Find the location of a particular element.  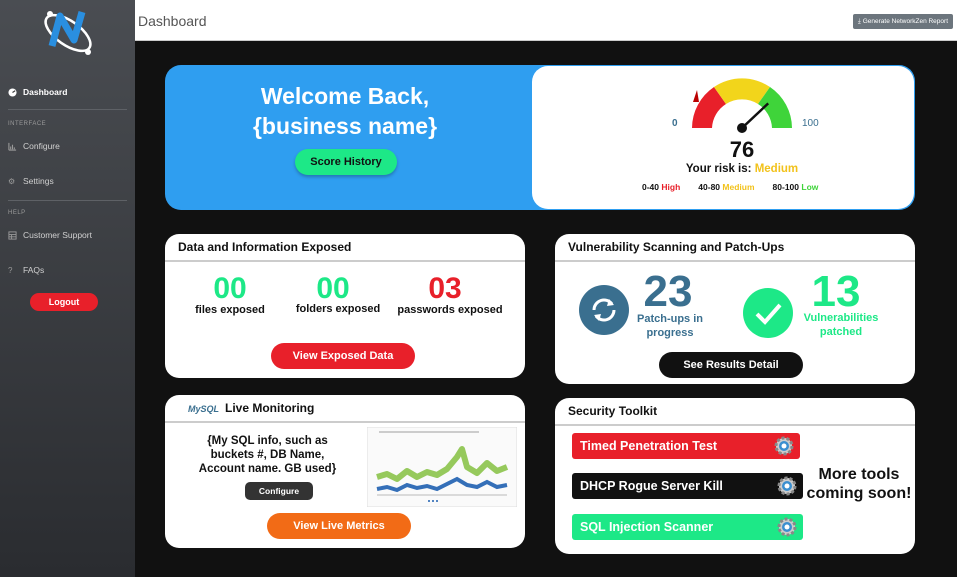

tool-button: Timed Penetration Test is located at coordinates (686, 446).